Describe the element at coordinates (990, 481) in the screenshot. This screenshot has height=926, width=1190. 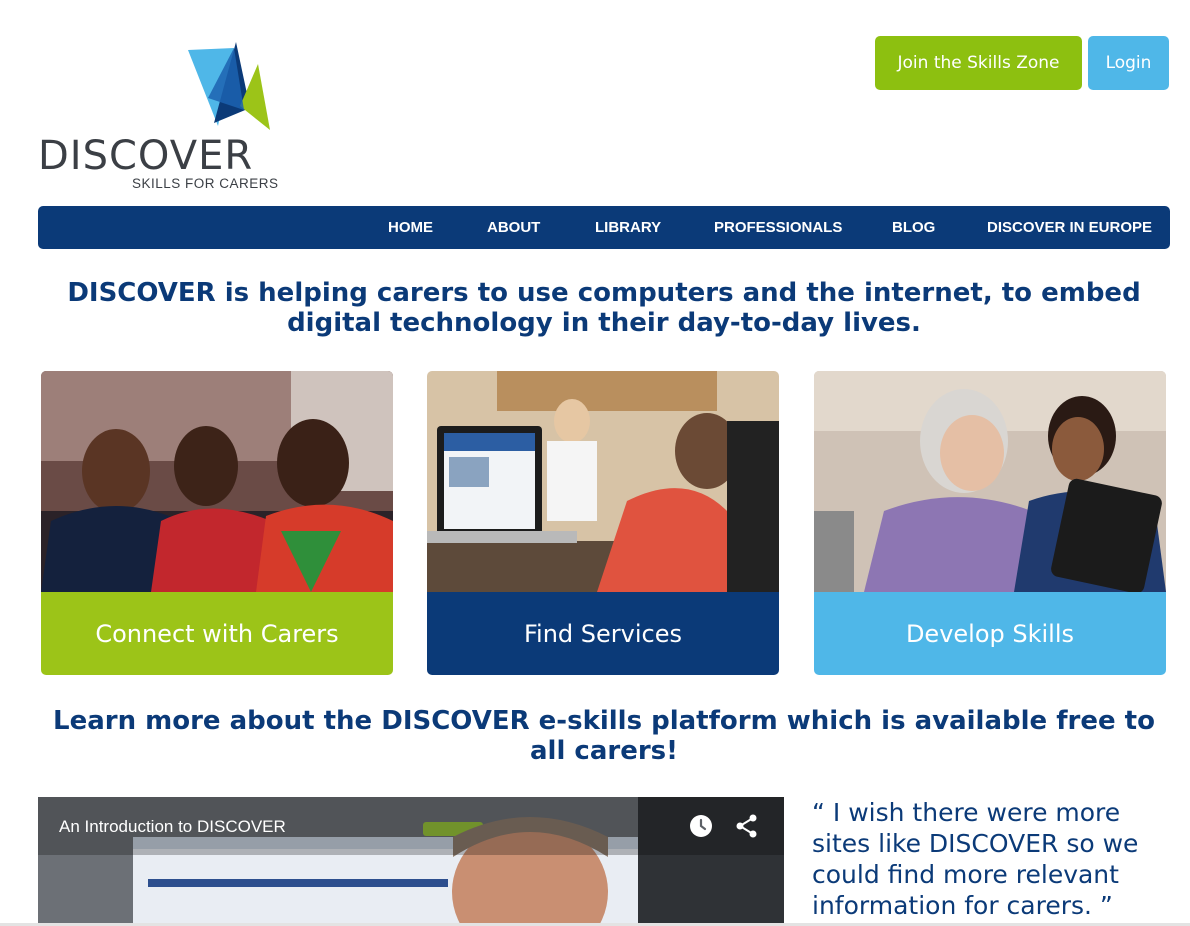
I see `tablet-learning-photo` at that location.